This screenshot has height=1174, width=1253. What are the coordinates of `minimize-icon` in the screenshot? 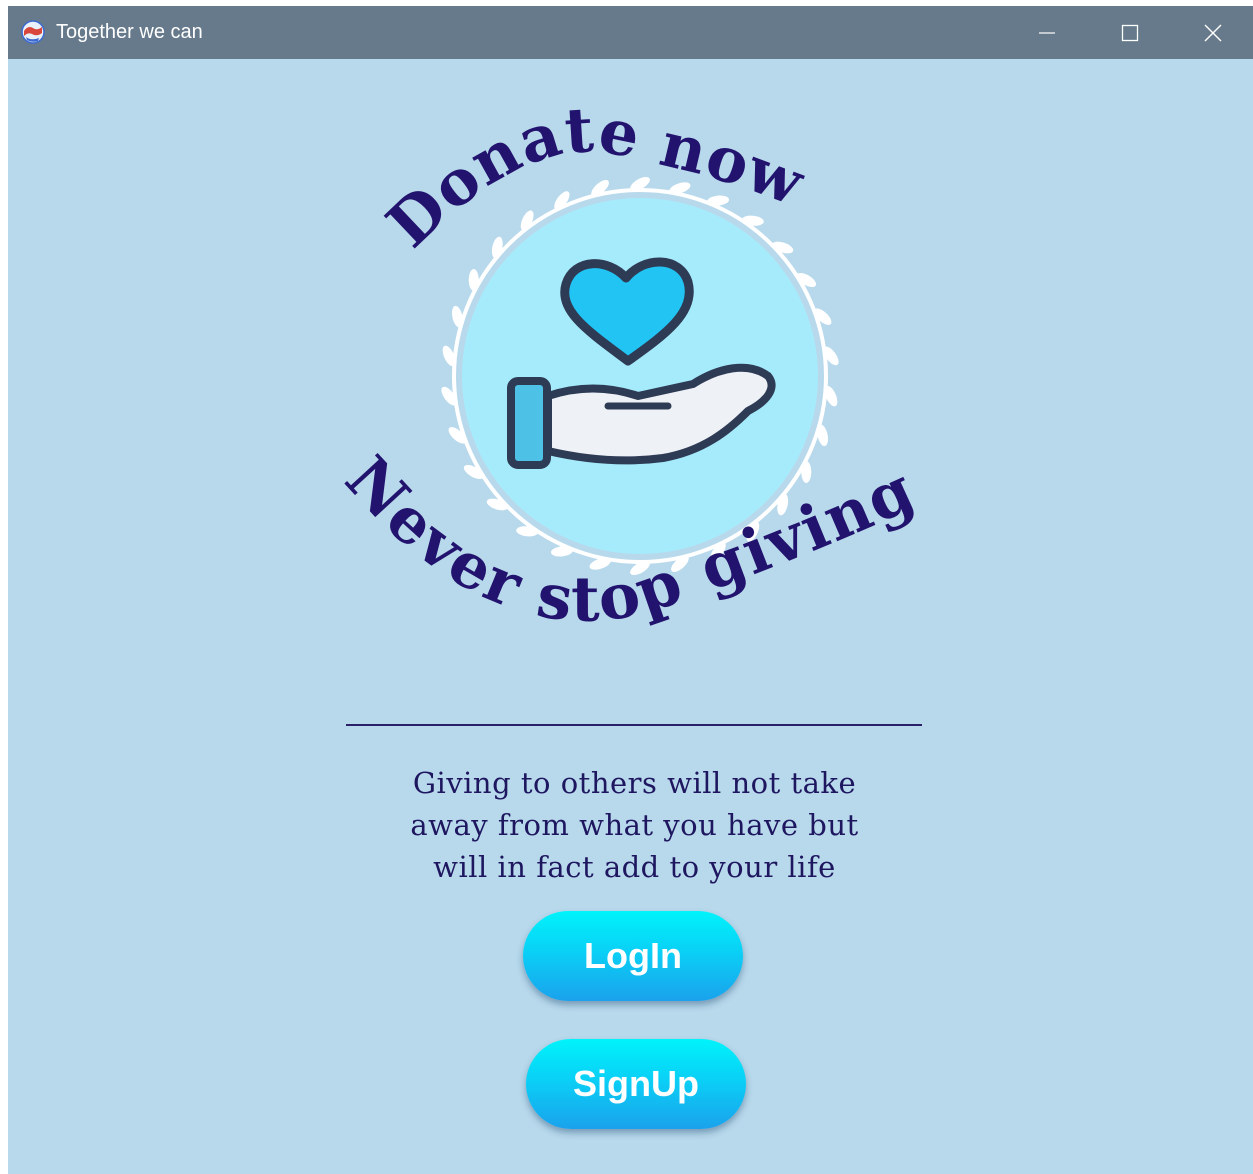 It's located at (1047, 32).